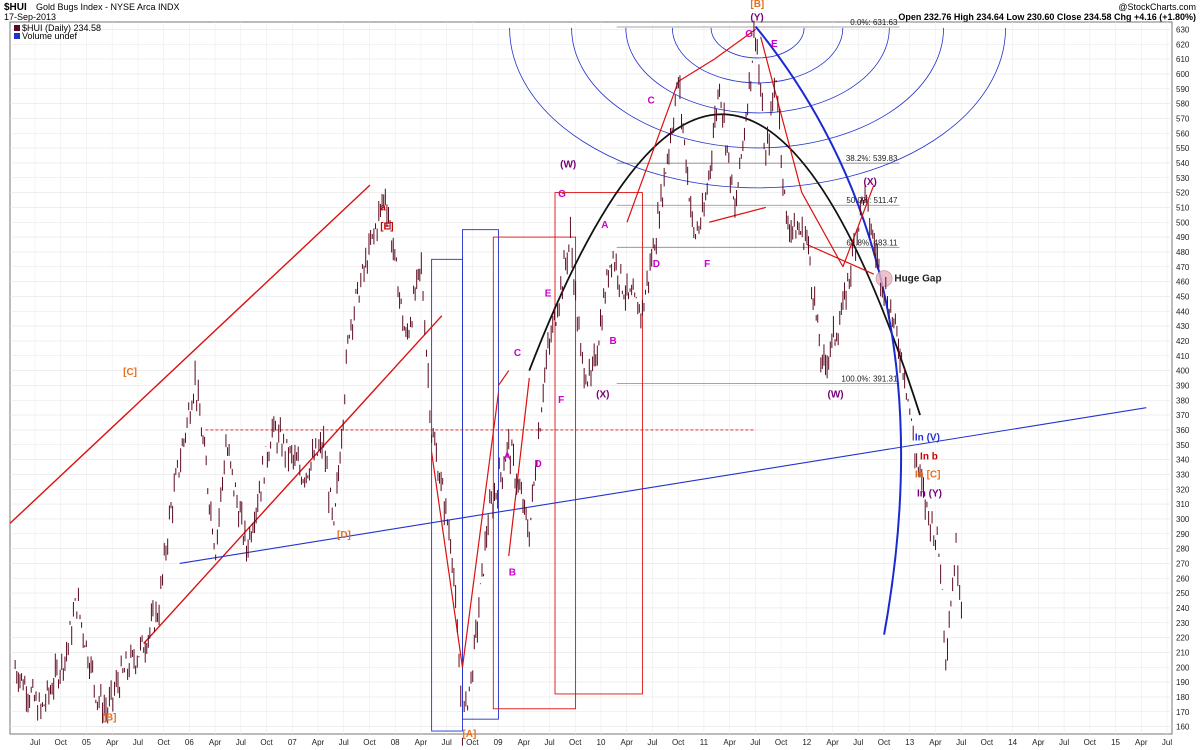 The width and height of the screenshot is (1200, 750). Describe the element at coordinates (1183, 326) in the screenshot. I see `y-tick-label: 430` at that location.